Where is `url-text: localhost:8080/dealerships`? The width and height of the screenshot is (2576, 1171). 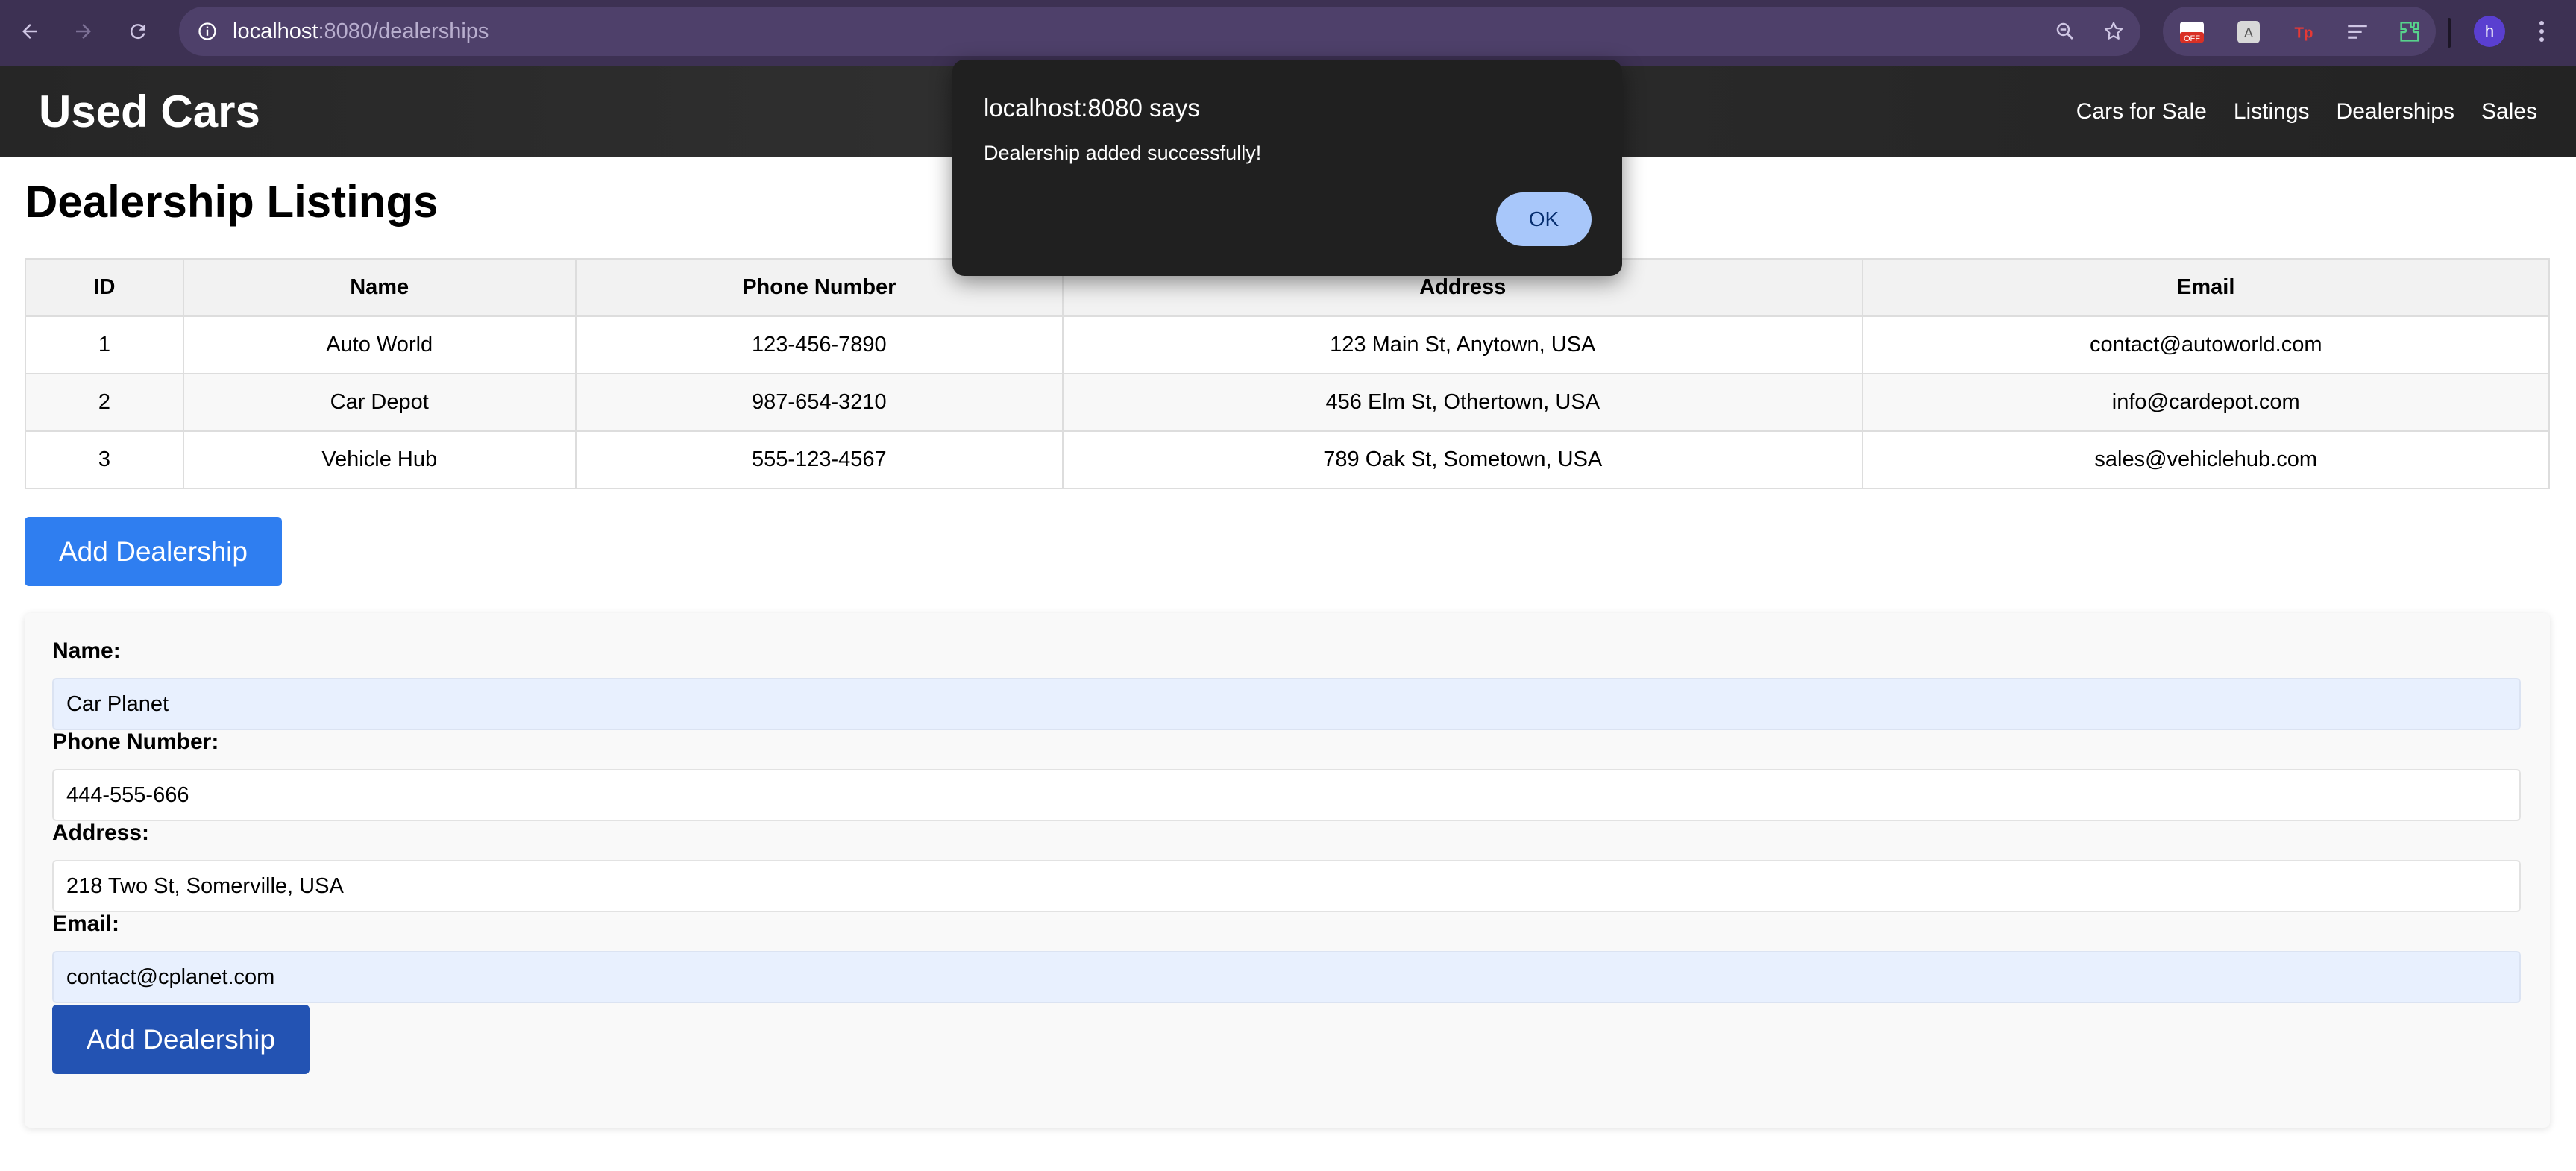
url-text: localhost:8080/dealerships is located at coordinates (361, 31).